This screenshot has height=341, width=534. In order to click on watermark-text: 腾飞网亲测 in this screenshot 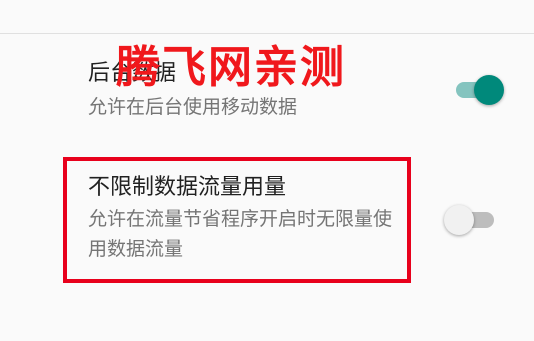, I will do `click(231, 67)`.